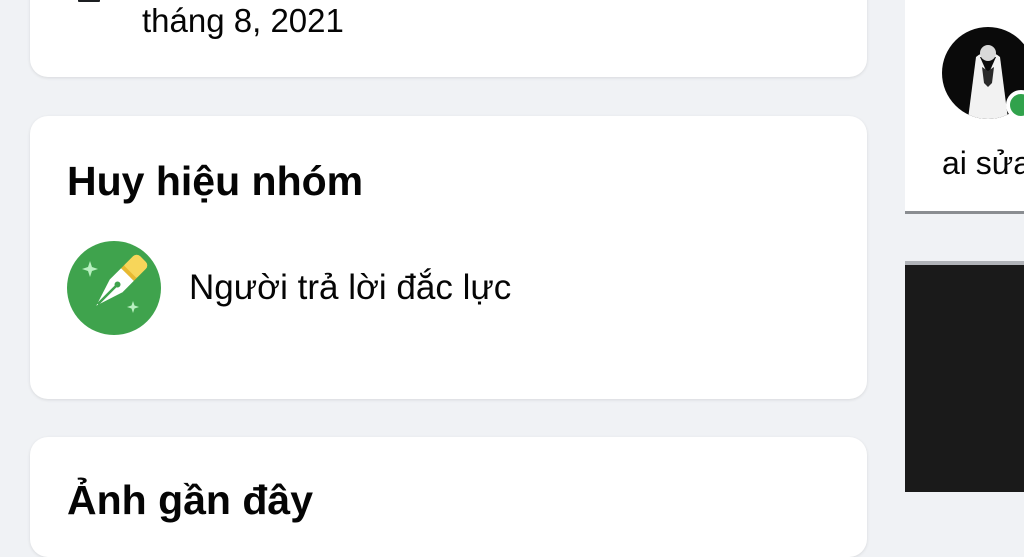 The width and height of the screenshot is (1024, 557). What do you see at coordinates (89, 1) in the screenshot?
I see `calendar-icon` at bounding box center [89, 1].